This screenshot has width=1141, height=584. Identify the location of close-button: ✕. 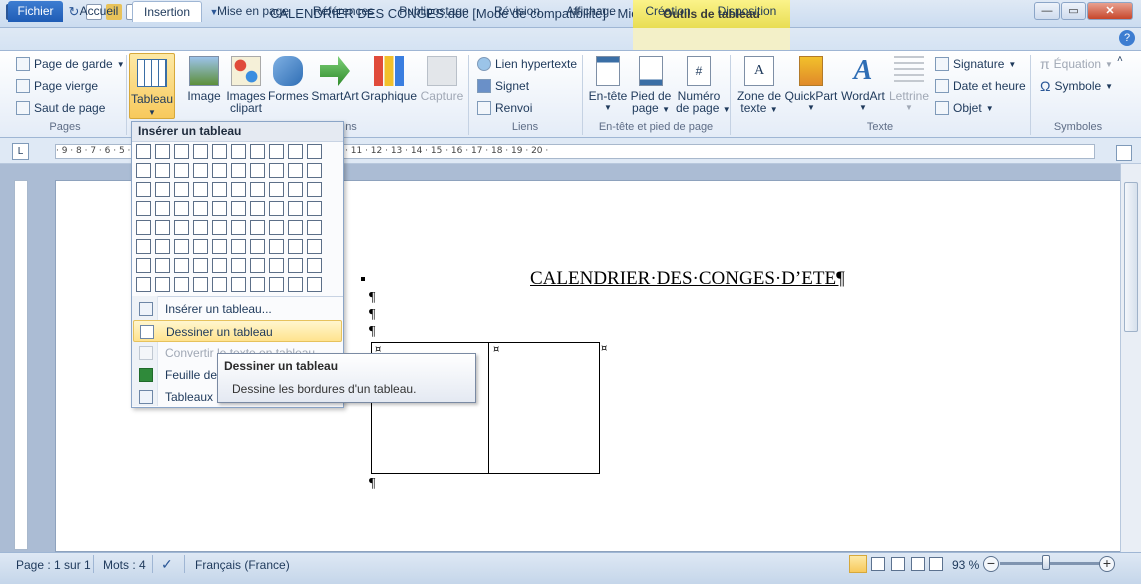
(1110, 11).